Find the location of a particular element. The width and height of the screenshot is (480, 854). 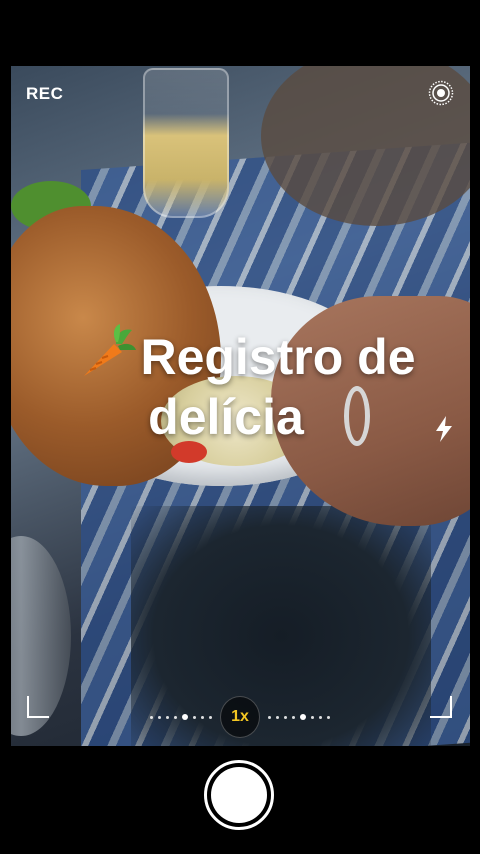

carrot-icon is located at coordinates (110, 350).